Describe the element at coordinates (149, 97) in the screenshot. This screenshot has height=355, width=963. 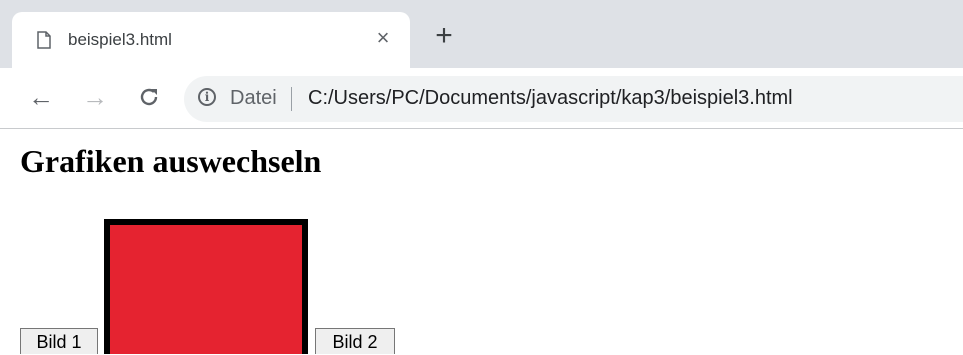
I see `reload-icon` at that location.